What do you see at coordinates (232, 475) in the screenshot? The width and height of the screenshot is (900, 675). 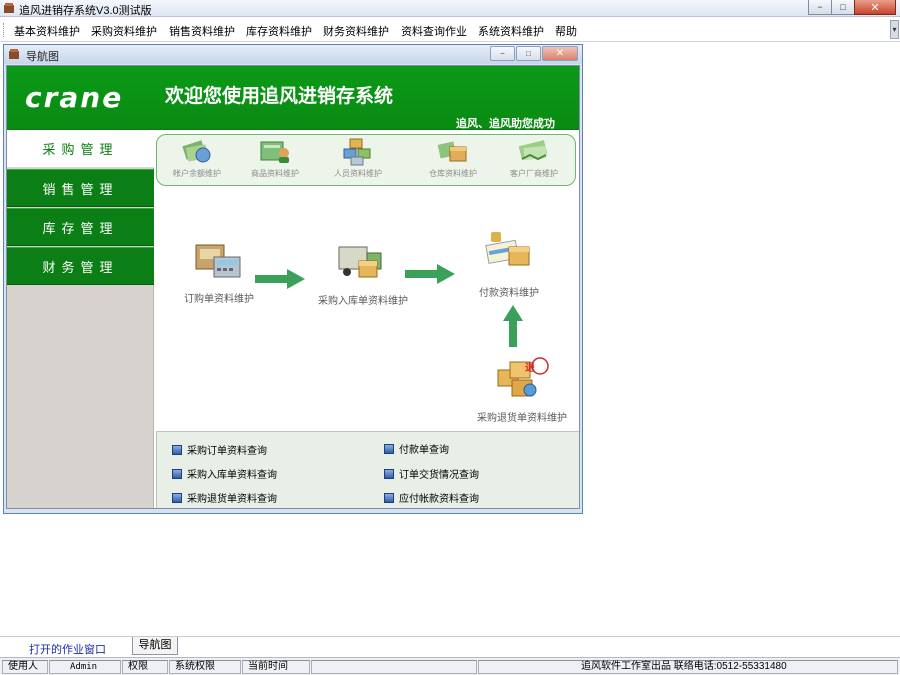 I see `query-link-label: 采购入库单资料查询` at bounding box center [232, 475].